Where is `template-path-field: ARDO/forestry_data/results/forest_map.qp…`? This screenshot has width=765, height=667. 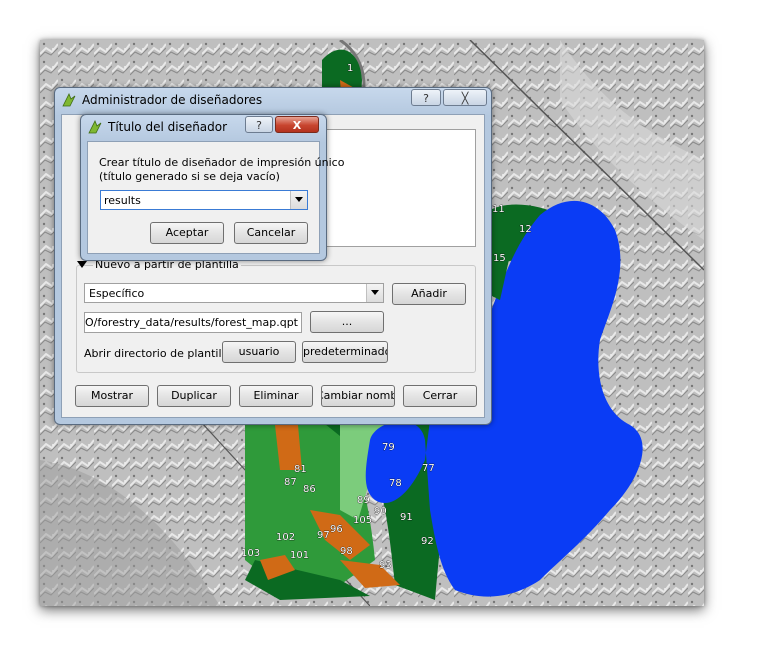
template-path-field: ARDO/forestry_data/results/forest_map.qp… is located at coordinates (193, 322).